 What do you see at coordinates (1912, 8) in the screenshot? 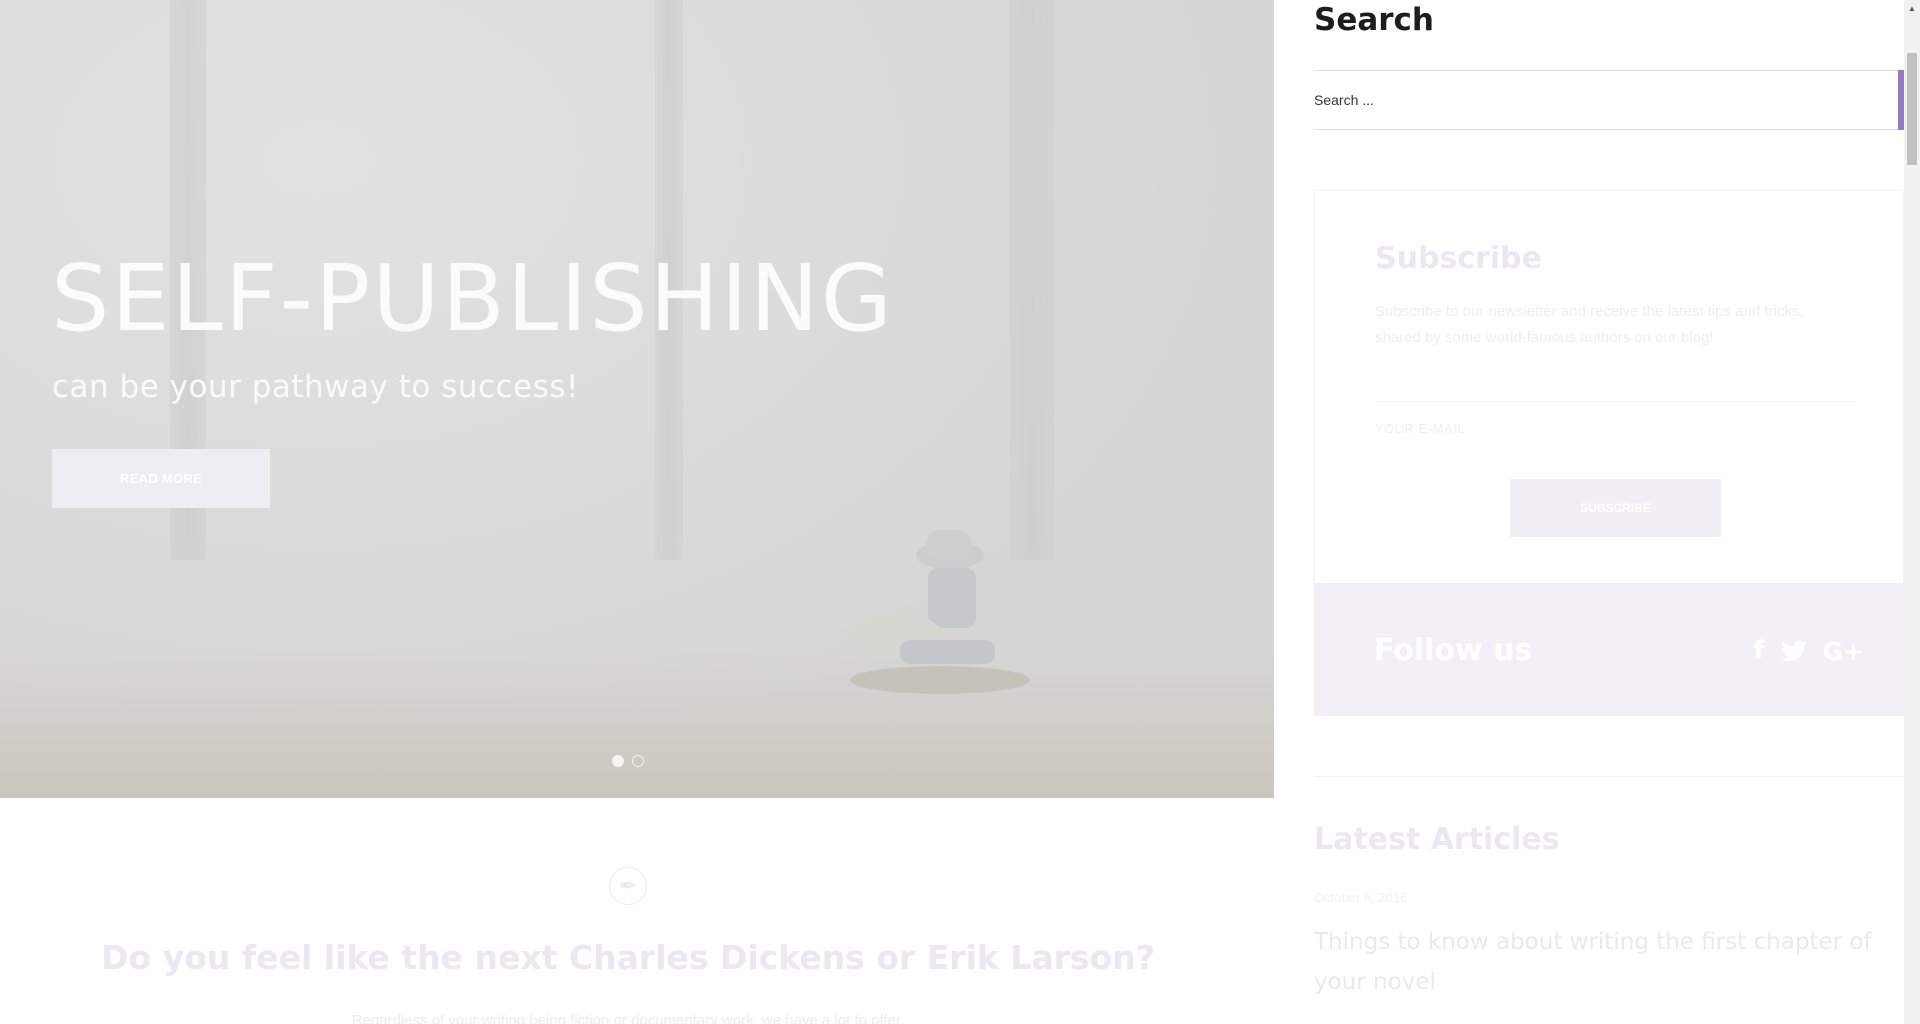
I see `scroll-up-arrow-icon: ▲` at bounding box center [1912, 8].